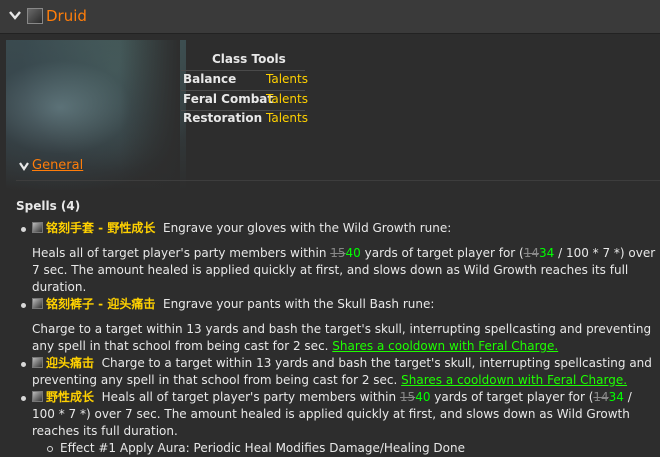 This screenshot has width=660, height=457. Describe the element at coordinates (223, 118) in the screenshot. I see `spec-label: Restoration` at that location.